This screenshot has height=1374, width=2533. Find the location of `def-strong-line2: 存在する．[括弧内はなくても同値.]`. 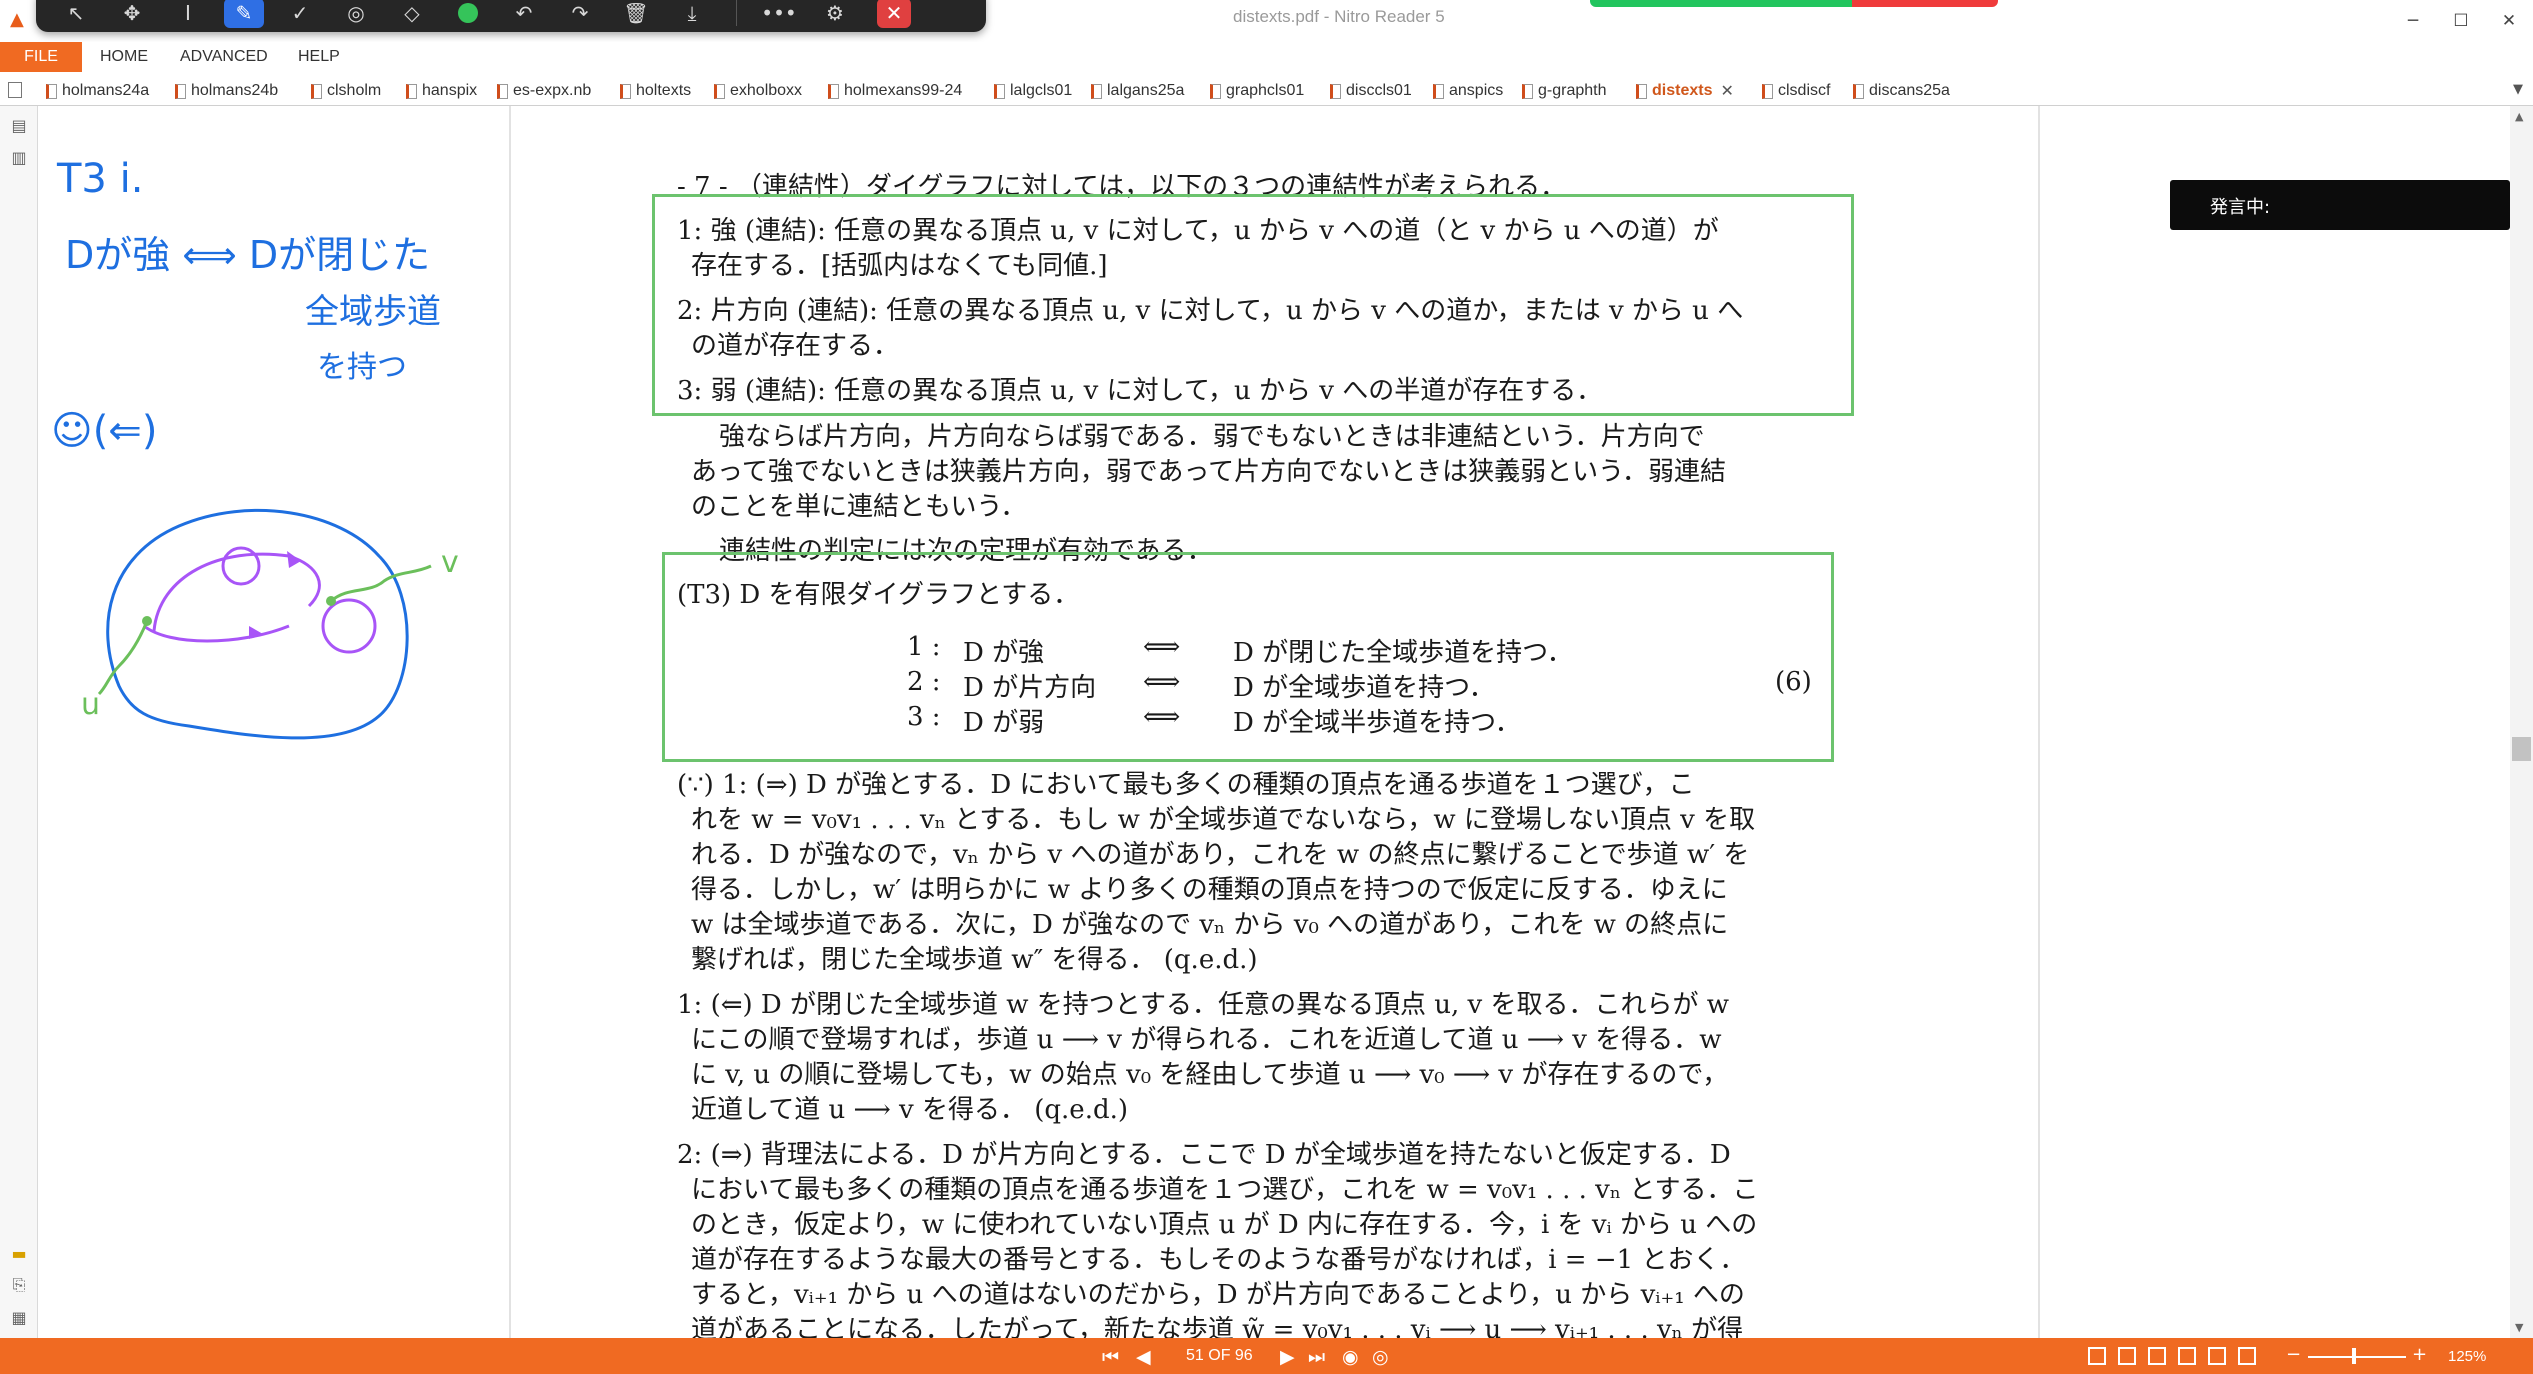

def-strong-line2: 存在する．[括弧内はなくても同値.] is located at coordinates (899, 266).